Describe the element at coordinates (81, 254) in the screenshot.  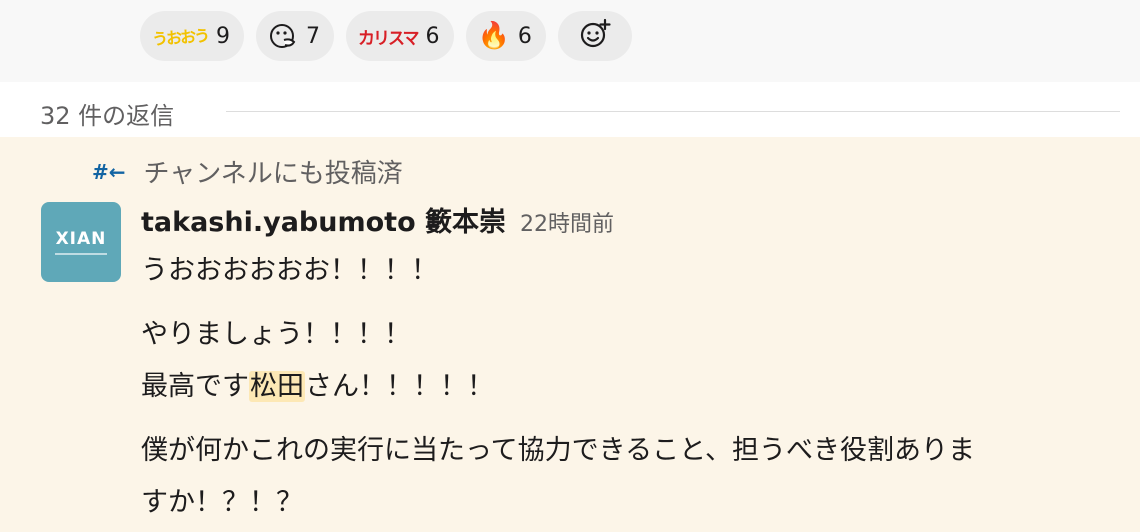
I see `avatar-logo-underline` at that location.